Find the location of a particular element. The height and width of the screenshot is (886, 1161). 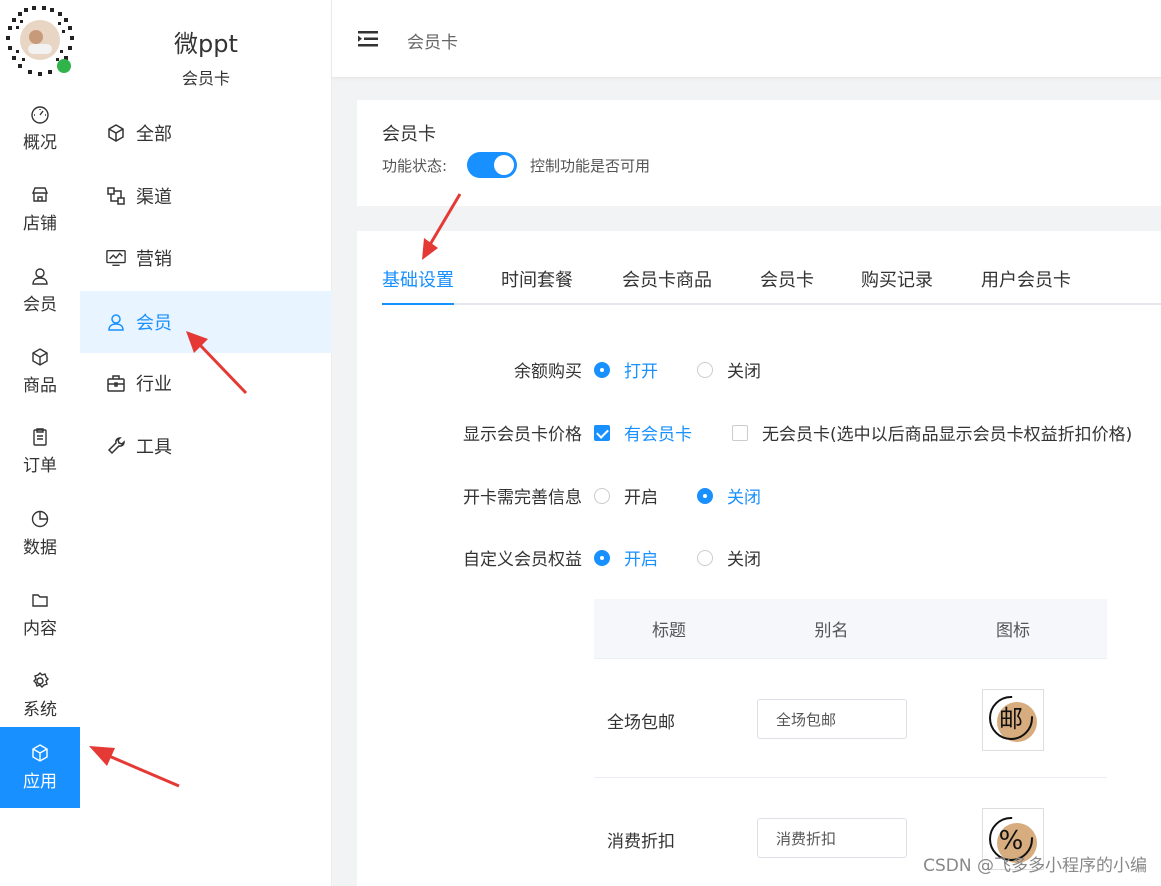

rail-item-label: 内容 is located at coordinates (40, 629).